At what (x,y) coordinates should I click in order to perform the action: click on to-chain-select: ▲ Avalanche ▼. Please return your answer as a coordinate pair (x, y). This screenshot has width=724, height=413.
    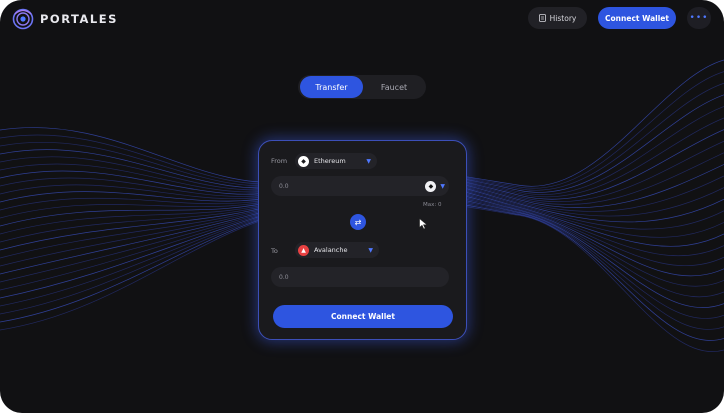
    Looking at the image, I should click on (337, 250).